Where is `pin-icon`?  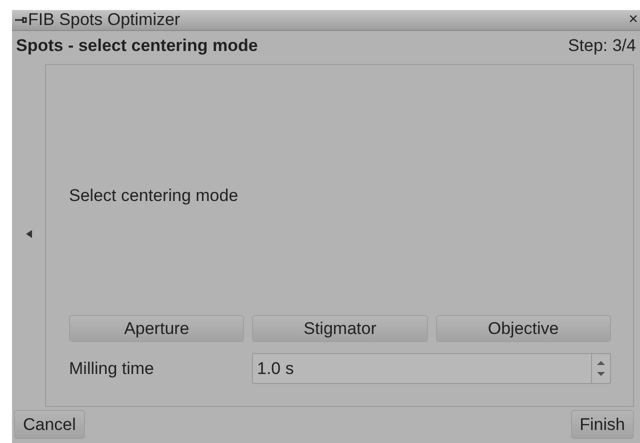
pin-icon is located at coordinates (21, 20).